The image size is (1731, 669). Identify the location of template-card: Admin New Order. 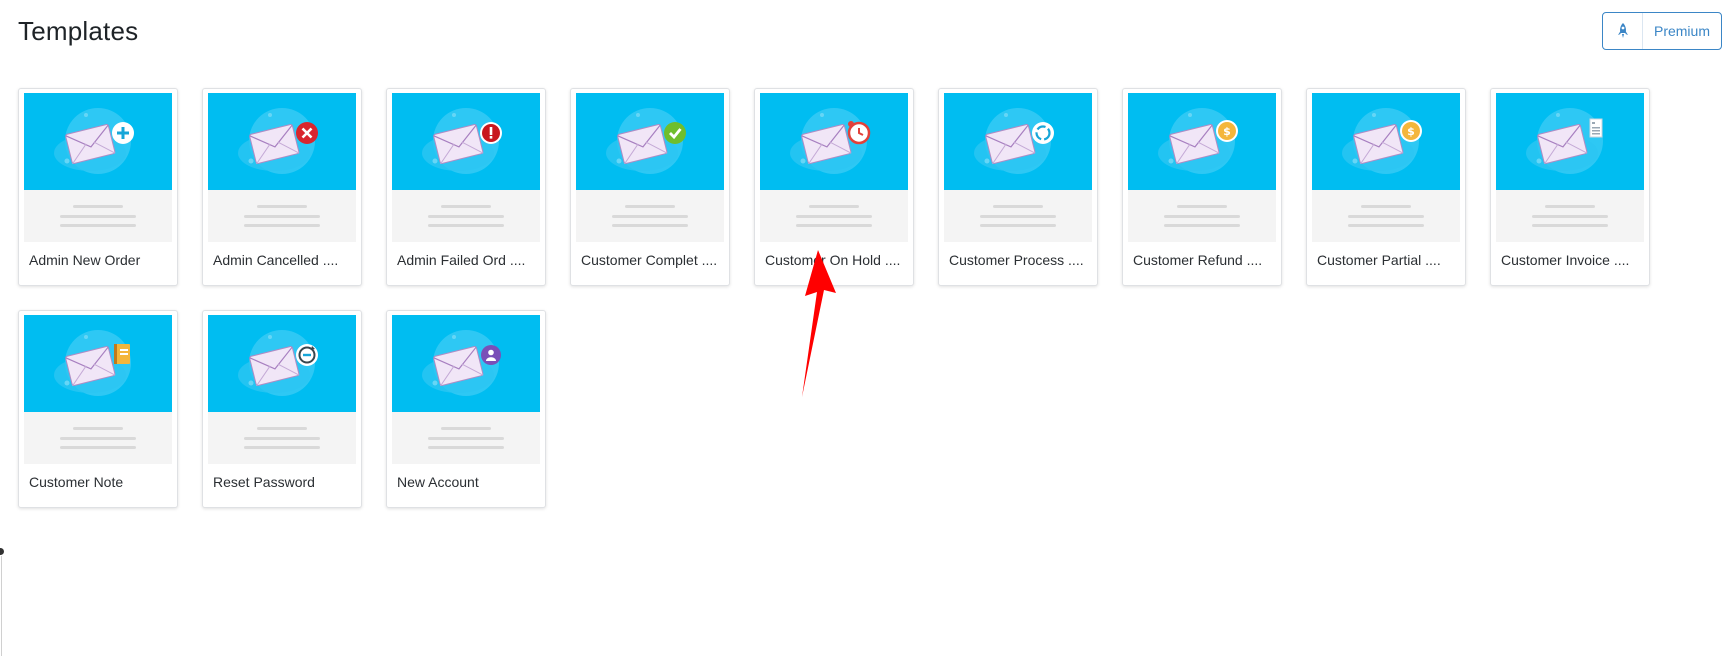
(98, 187).